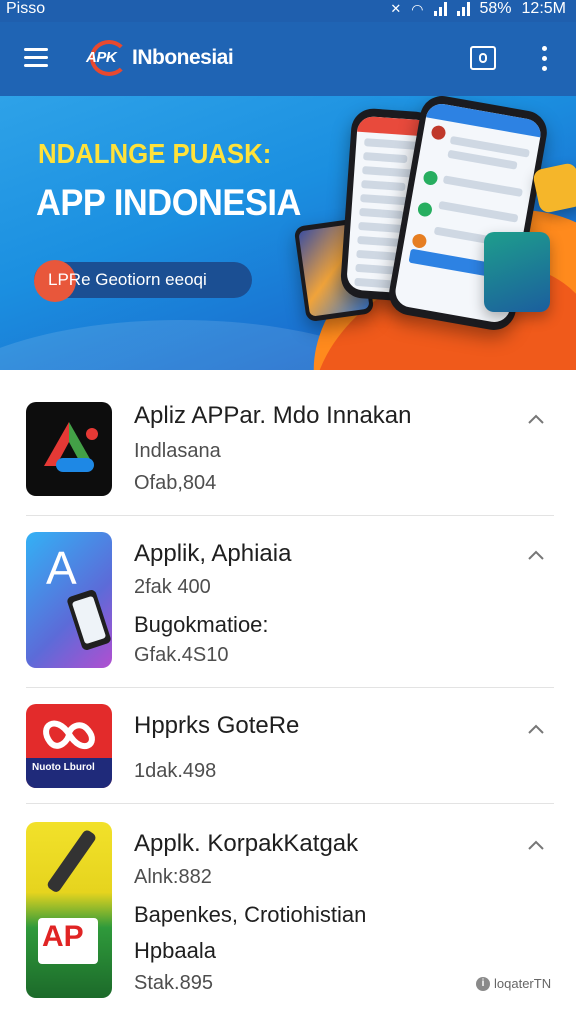 The width and height of the screenshot is (576, 1024). What do you see at coordinates (127, 279) in the screenshot?
I see `banner-cta-label: LPRe Geotiorn eeoqi` at bounding box center [127, 279].